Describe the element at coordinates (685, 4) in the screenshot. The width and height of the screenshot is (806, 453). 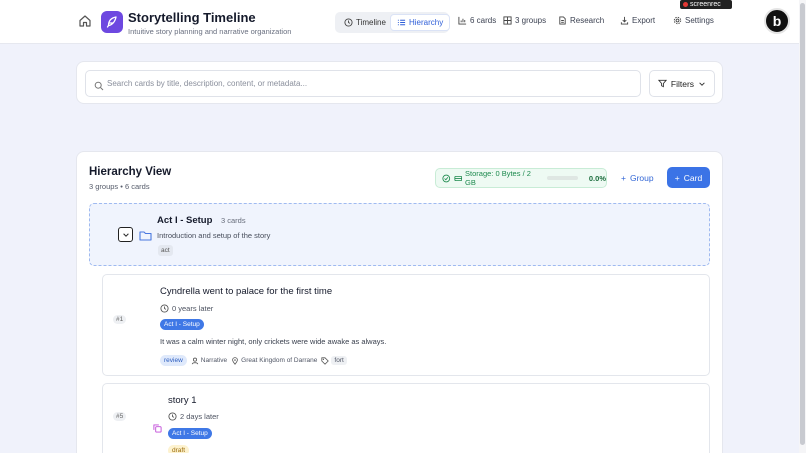
I see `record-icon` at that location.